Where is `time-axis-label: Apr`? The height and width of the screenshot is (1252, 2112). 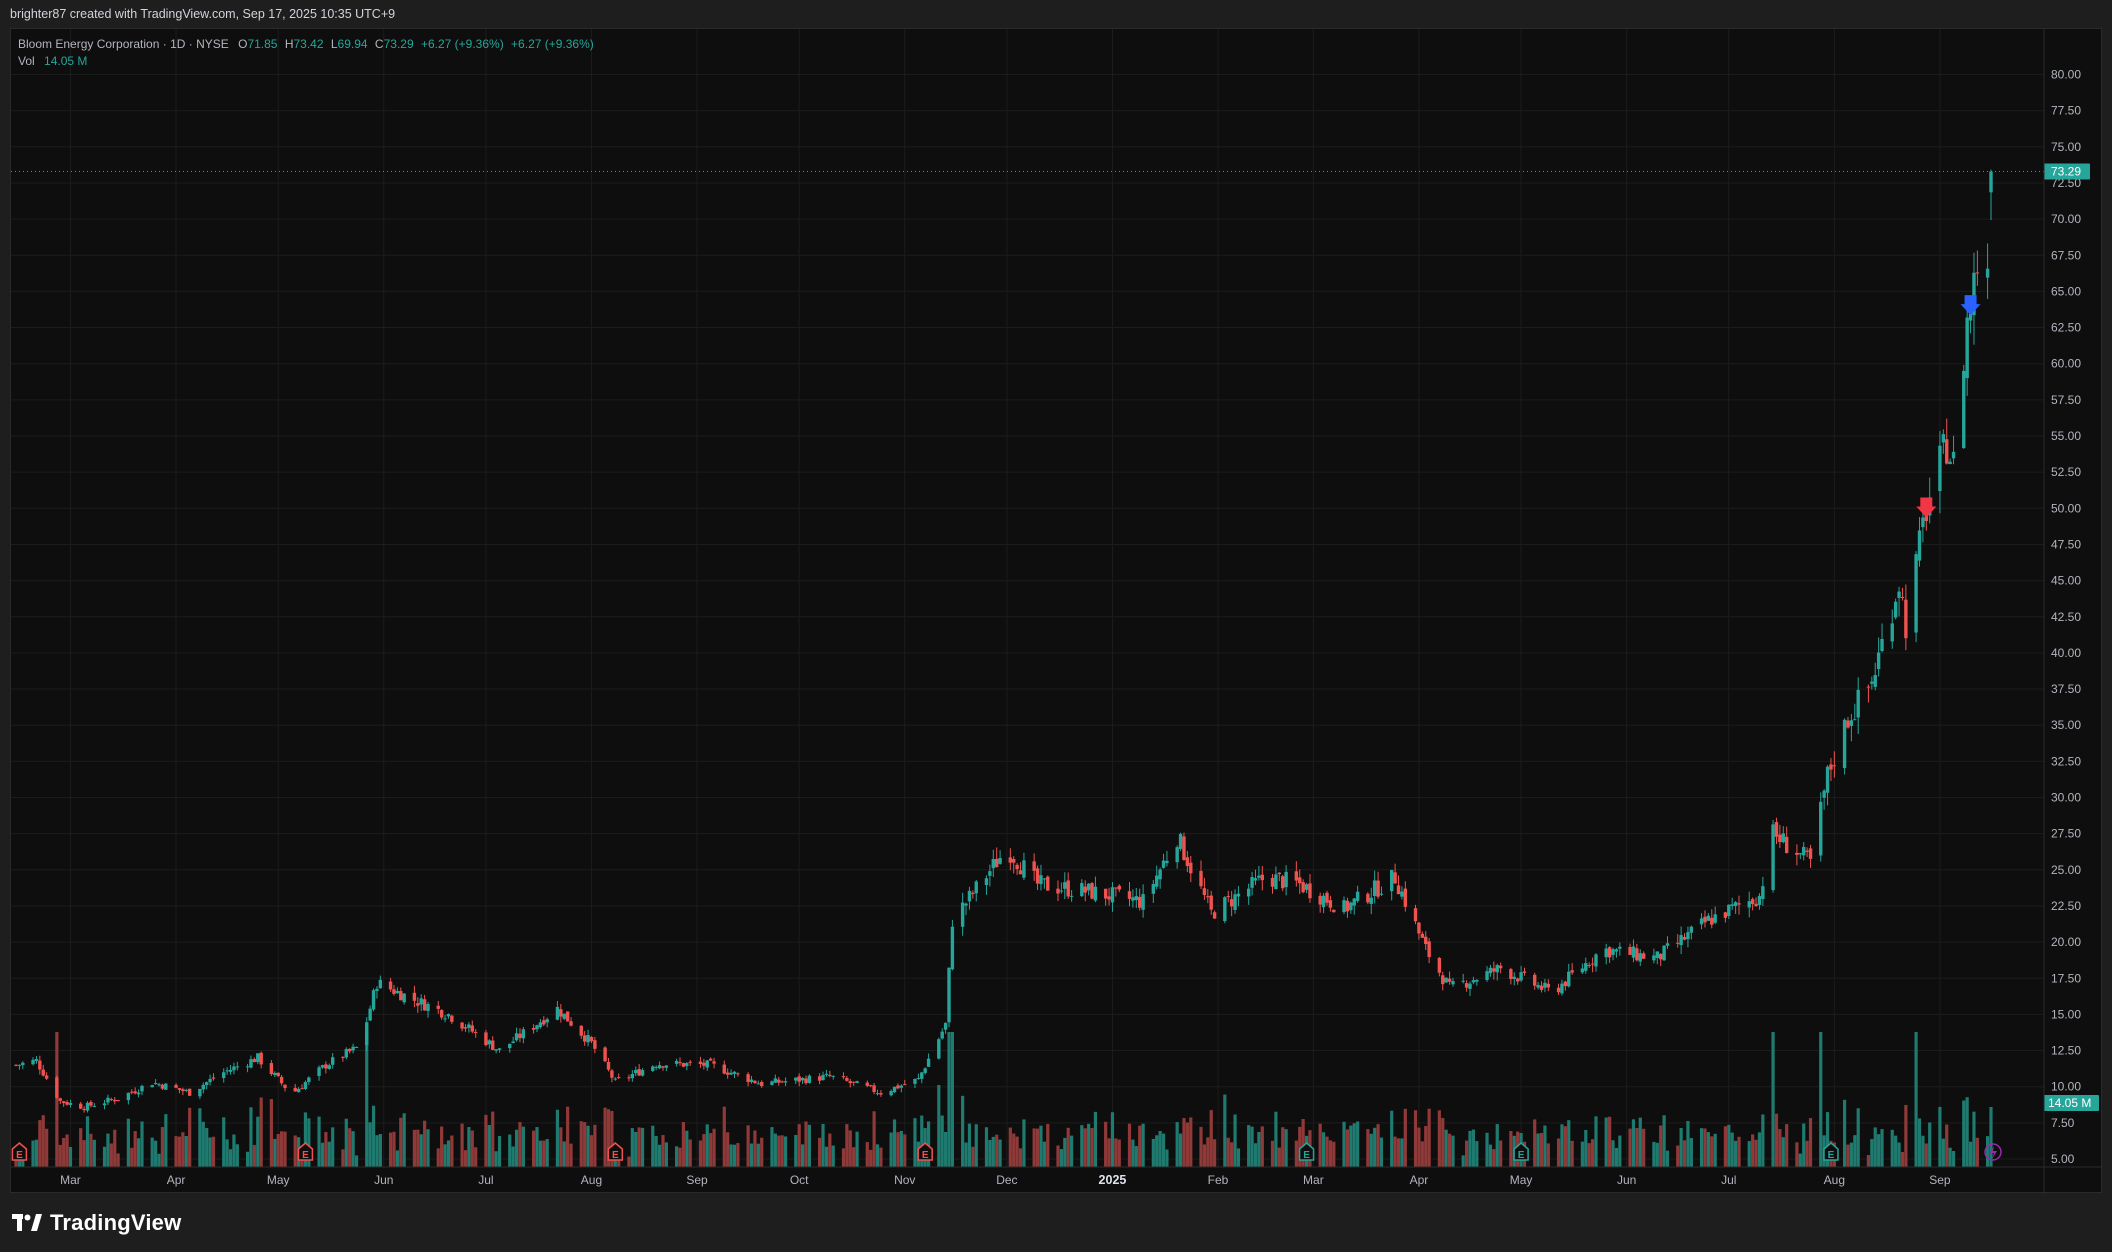
time-axis-label: Apr is located at coordinates (176, 1180).